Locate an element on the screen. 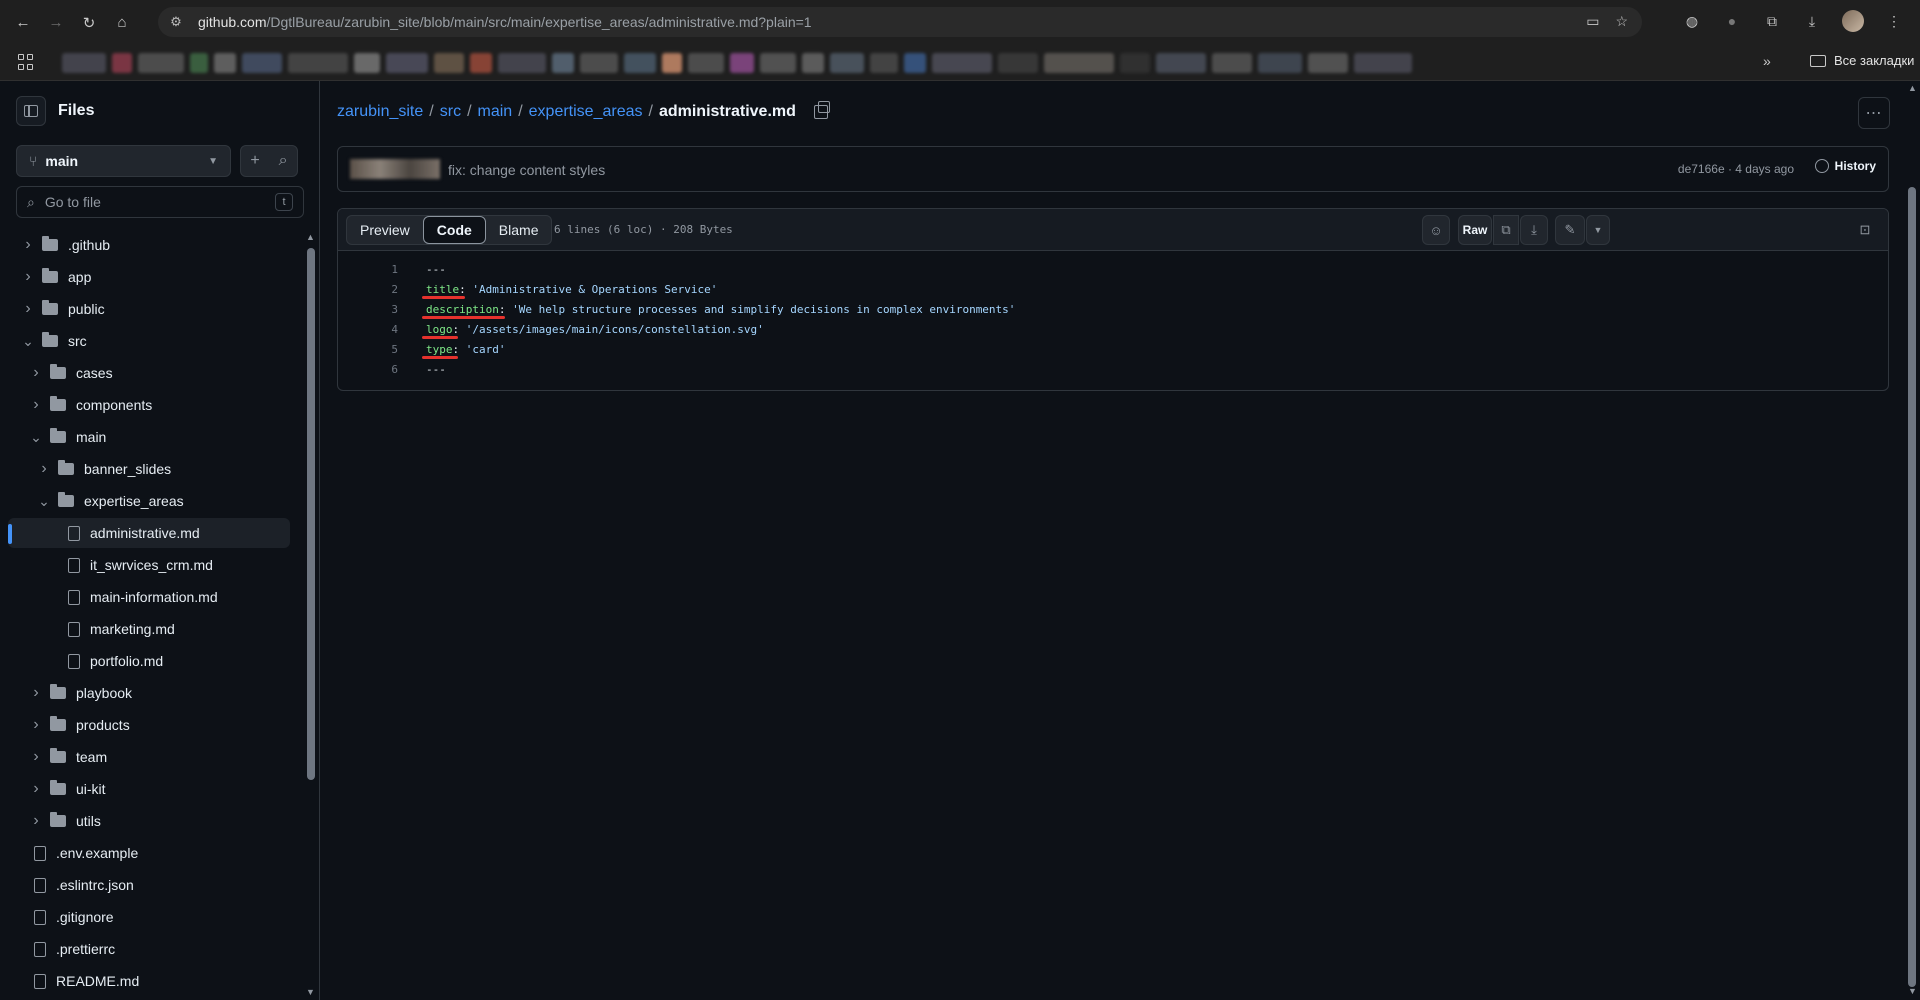  copy-path-icon is located at coordinates (821, 110).